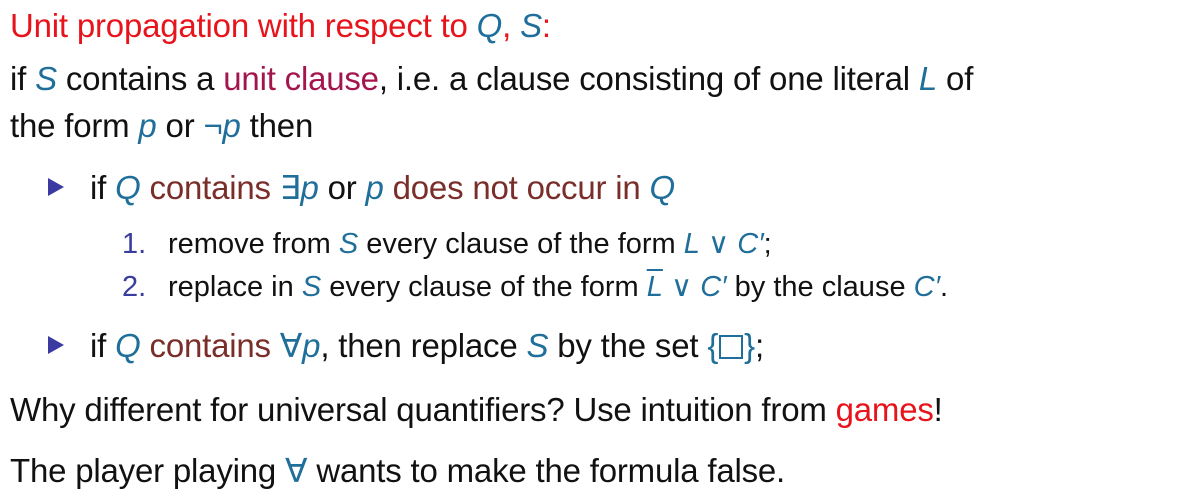 The width and height of the screenshot is (1194, 499). Describe the element at coordinates (750, 244) in the screenshot. I see `s1-c: C′` at that location.